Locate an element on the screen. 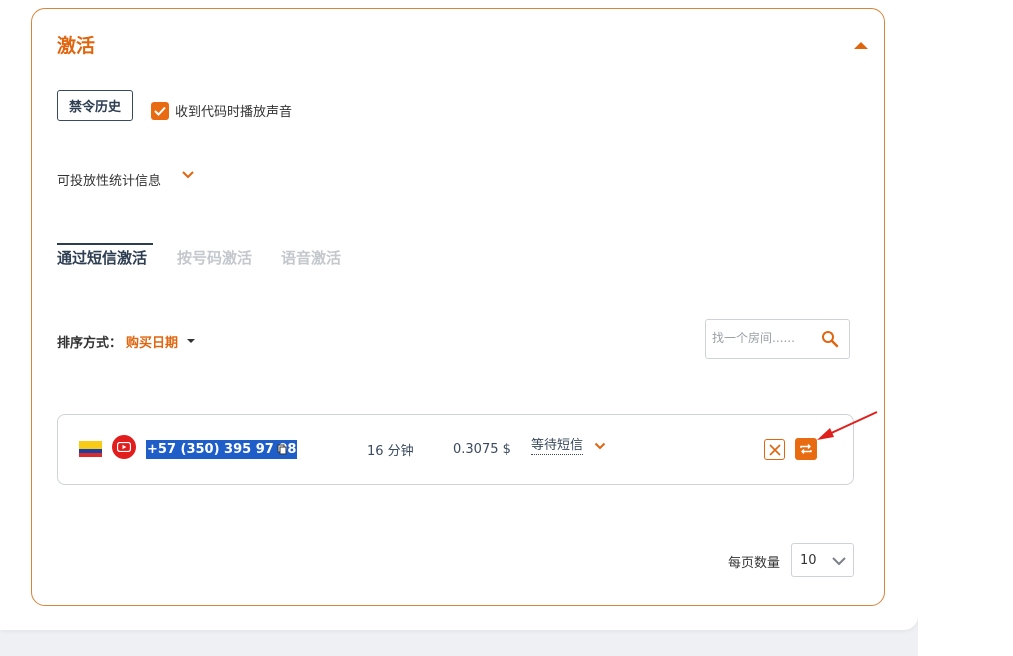  close-icon is located at coordinates (774, 449).